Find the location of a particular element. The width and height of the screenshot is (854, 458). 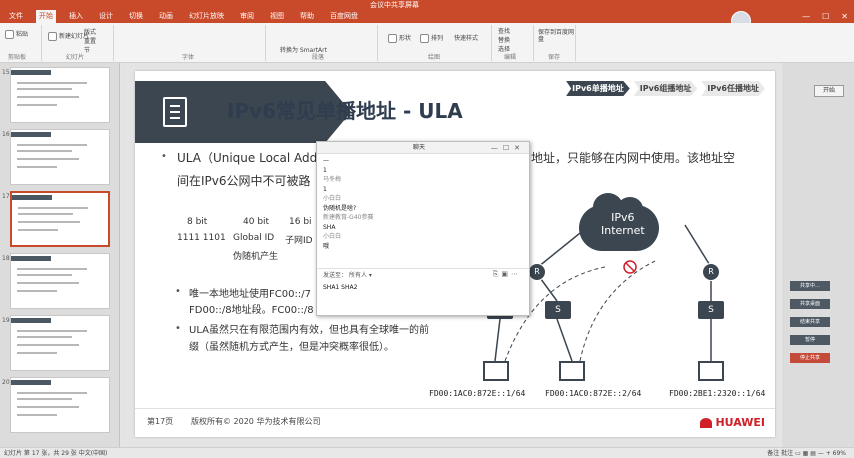

layout-button: 版式 is located at coordinates (90, 31).